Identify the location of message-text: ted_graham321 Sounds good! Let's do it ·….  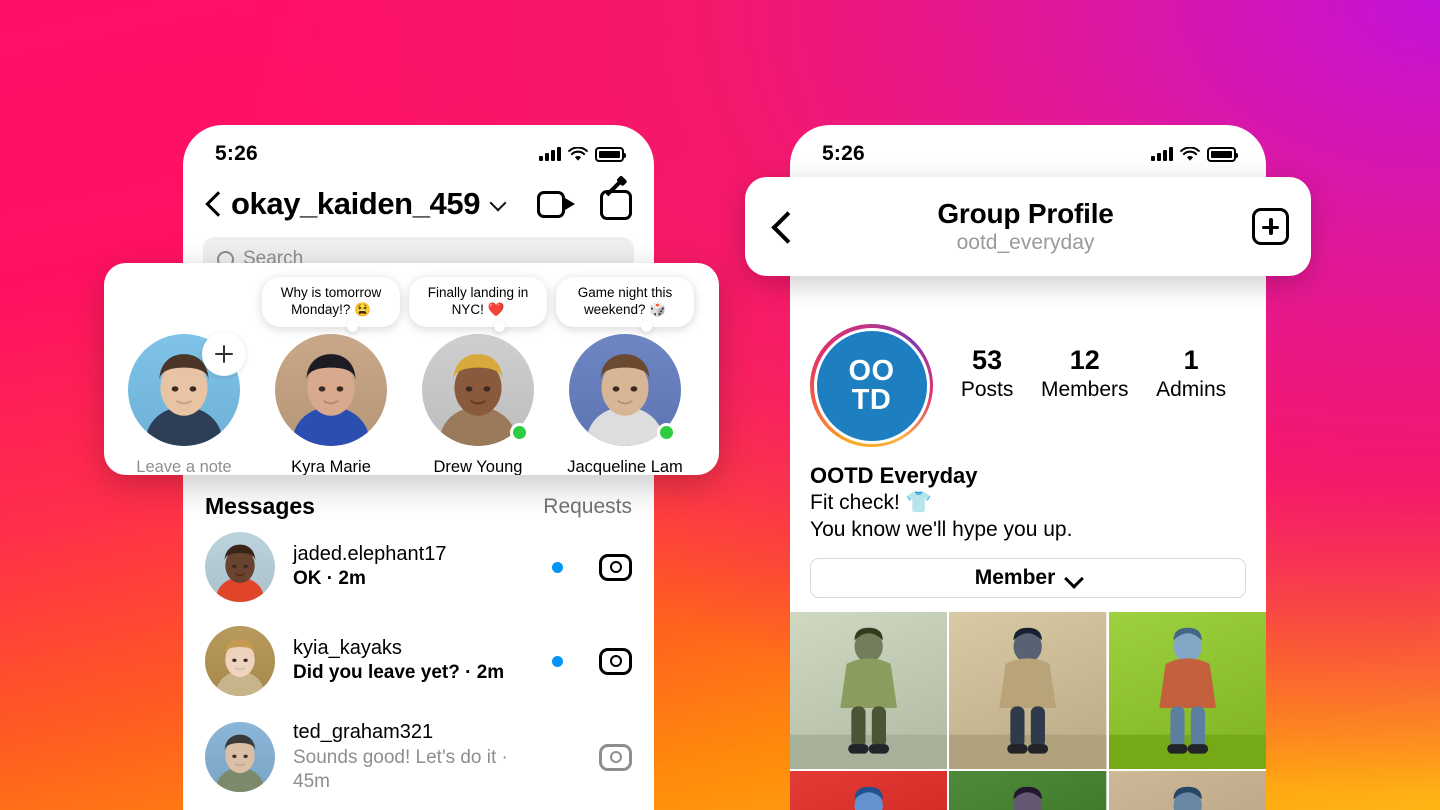
(413, 757).